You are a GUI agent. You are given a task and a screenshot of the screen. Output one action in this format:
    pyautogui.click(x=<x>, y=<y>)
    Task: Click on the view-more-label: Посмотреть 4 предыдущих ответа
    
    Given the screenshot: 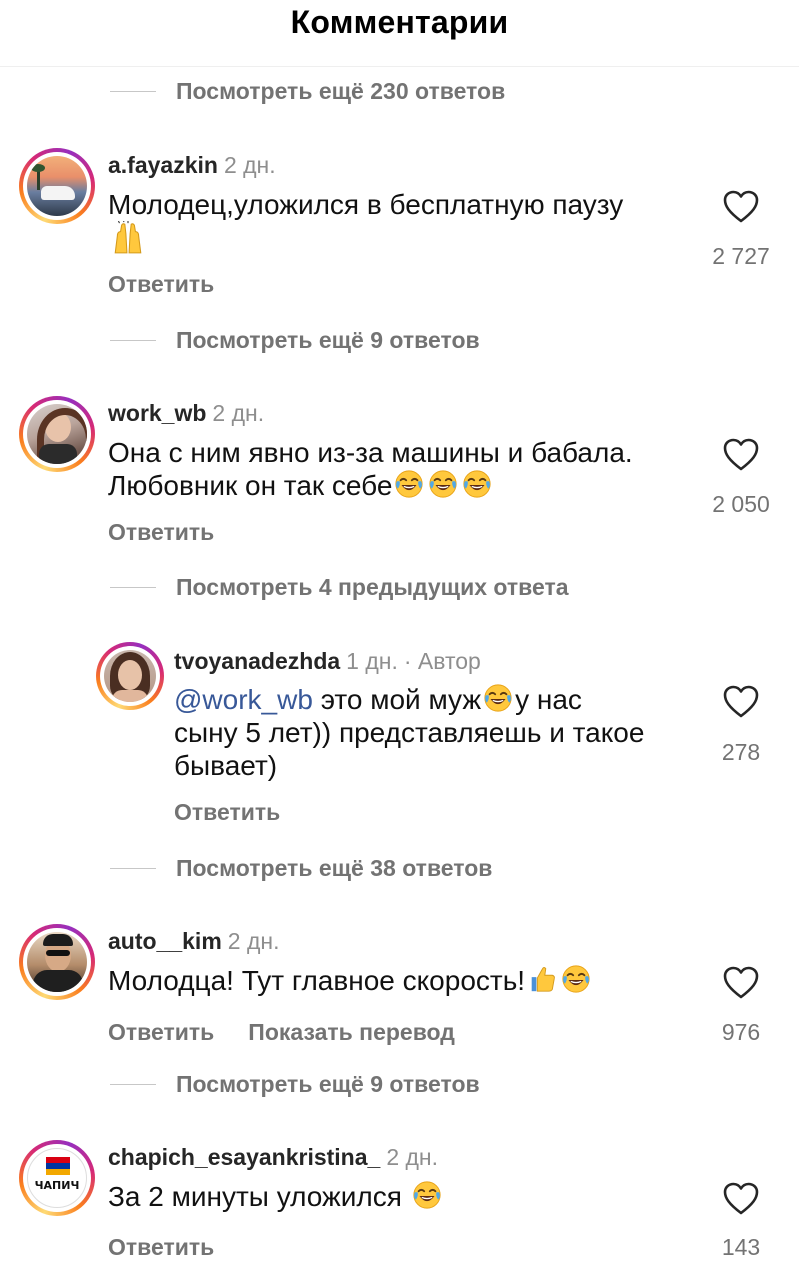 What is the action you would take?
    pyautogui.click(x=372, y=586)
    